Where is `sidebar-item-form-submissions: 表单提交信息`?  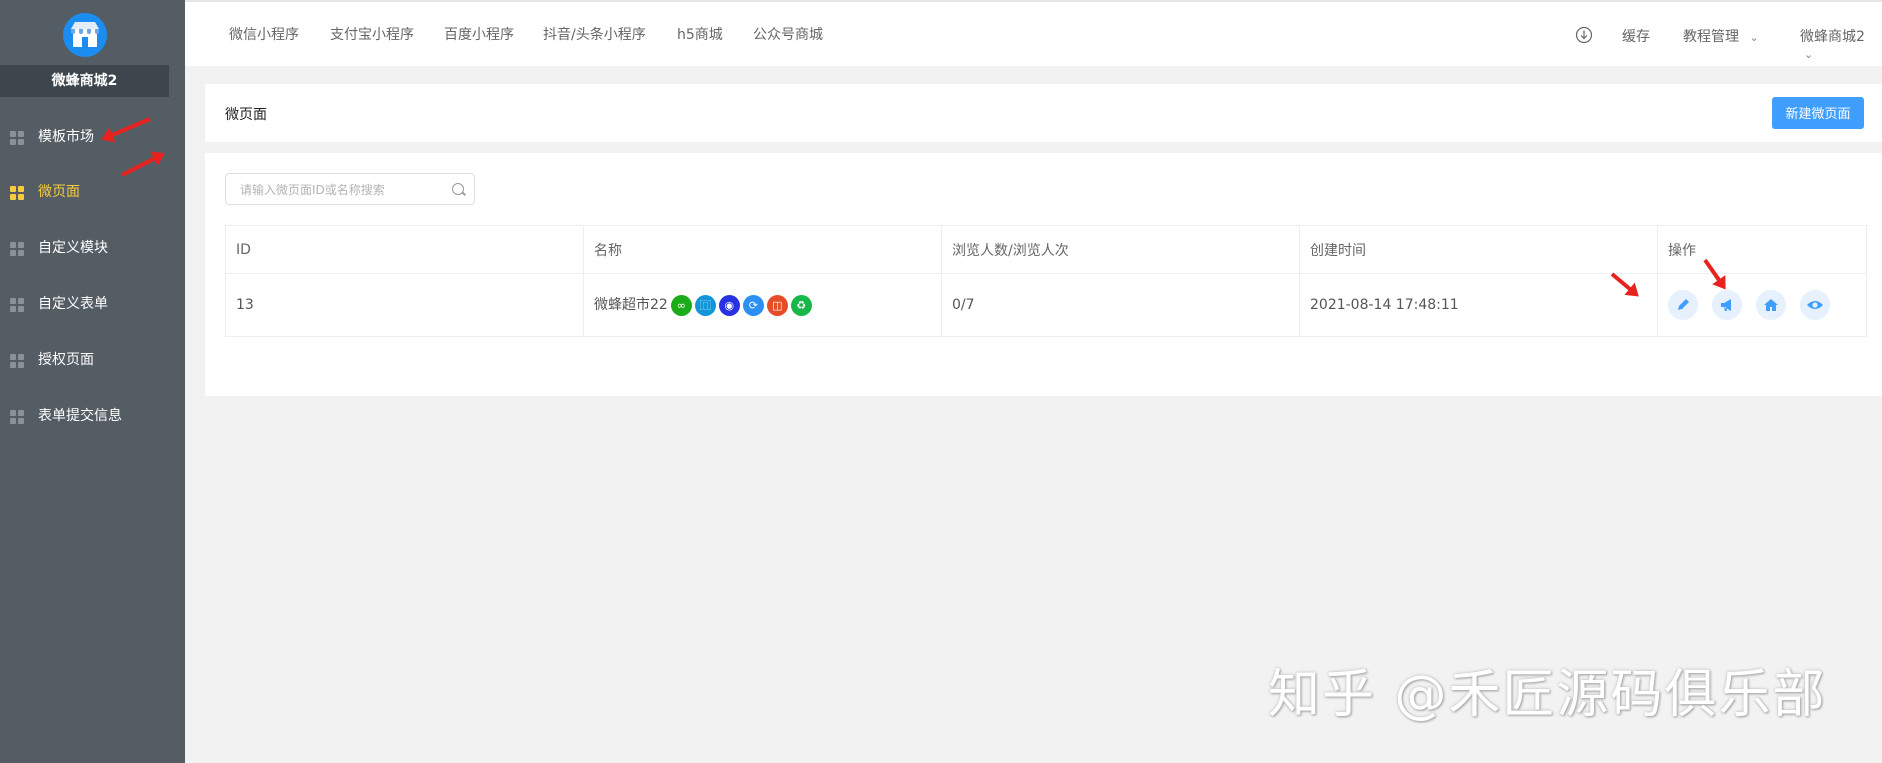 sidebar-item-form-submissions: 表单提交信息 is located at coordinates (92, 416).